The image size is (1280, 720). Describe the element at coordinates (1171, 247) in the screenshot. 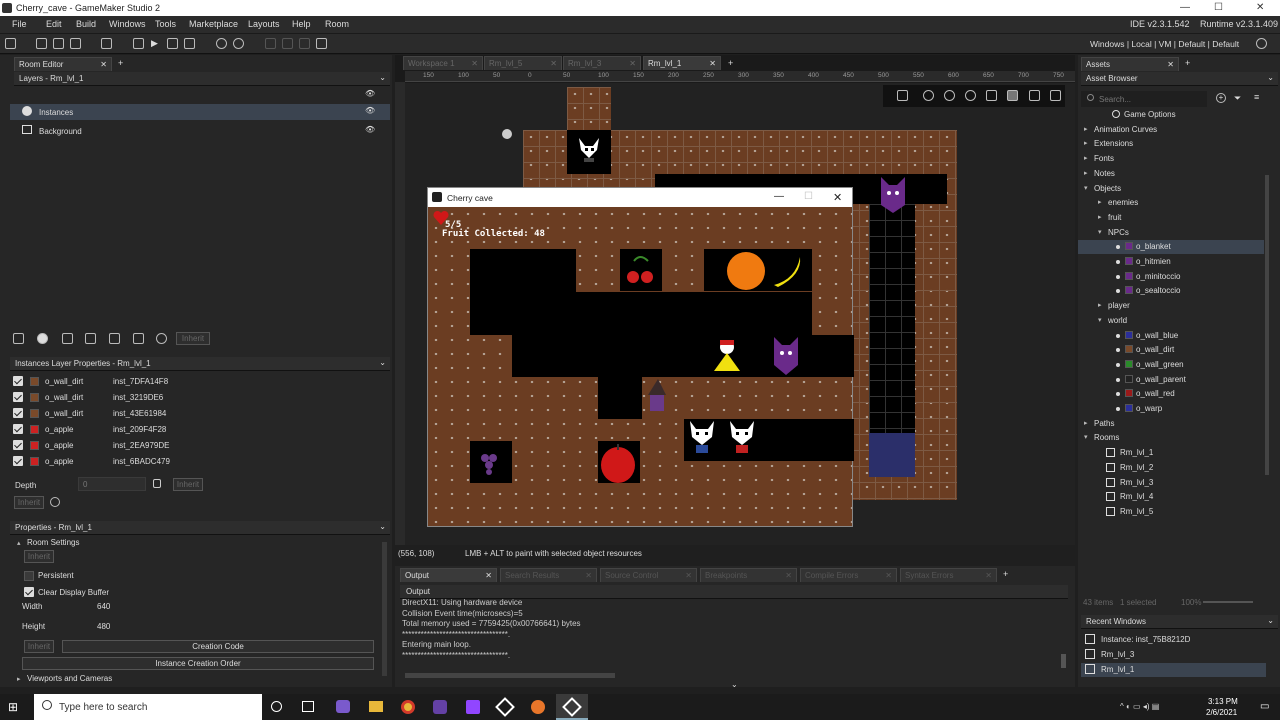

I see `asset-o-blanket: o_blanket` at that location.